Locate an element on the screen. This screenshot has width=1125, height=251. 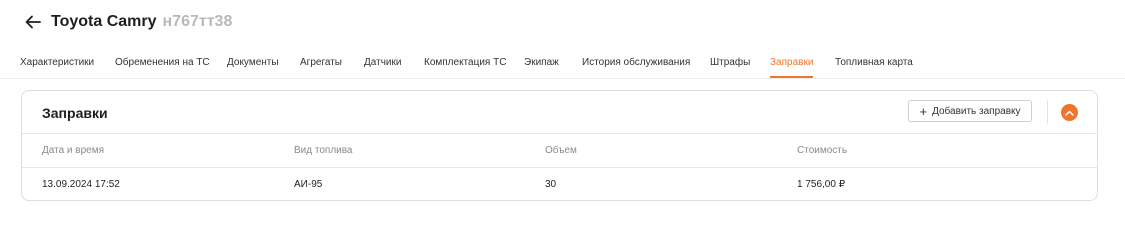
tab-sensors: Датчики is located at coordinates (382, 62).